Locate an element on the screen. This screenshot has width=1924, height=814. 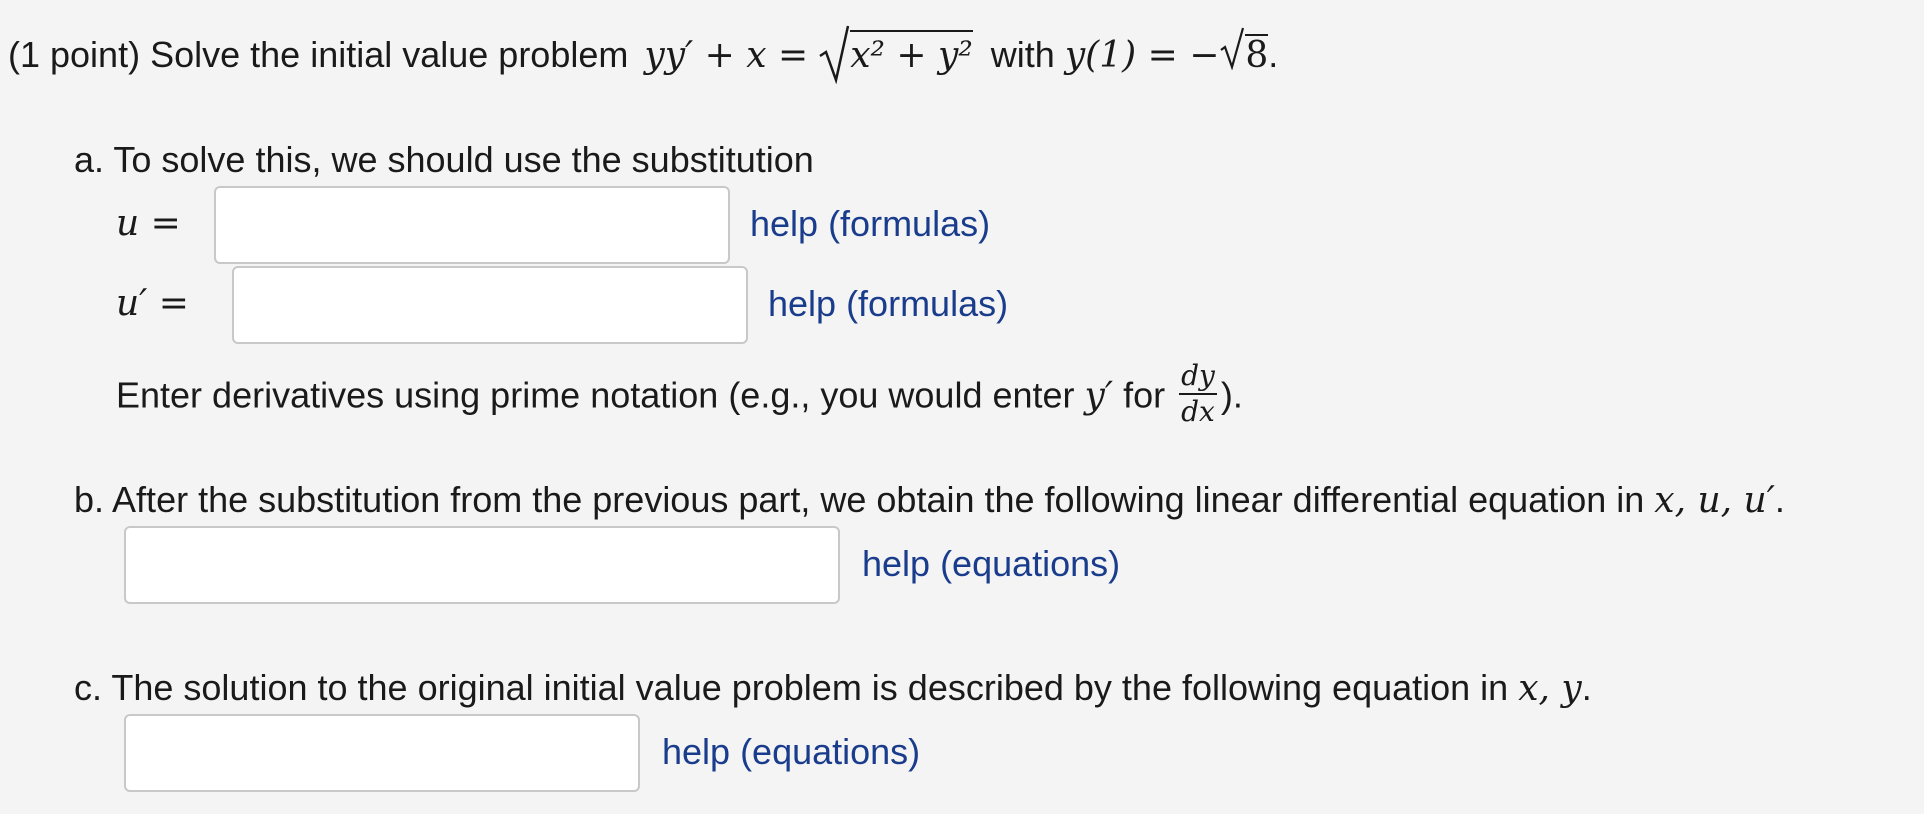
help-formulas-link-u-prime: help (formulas) is located at coordinates (888, 304).